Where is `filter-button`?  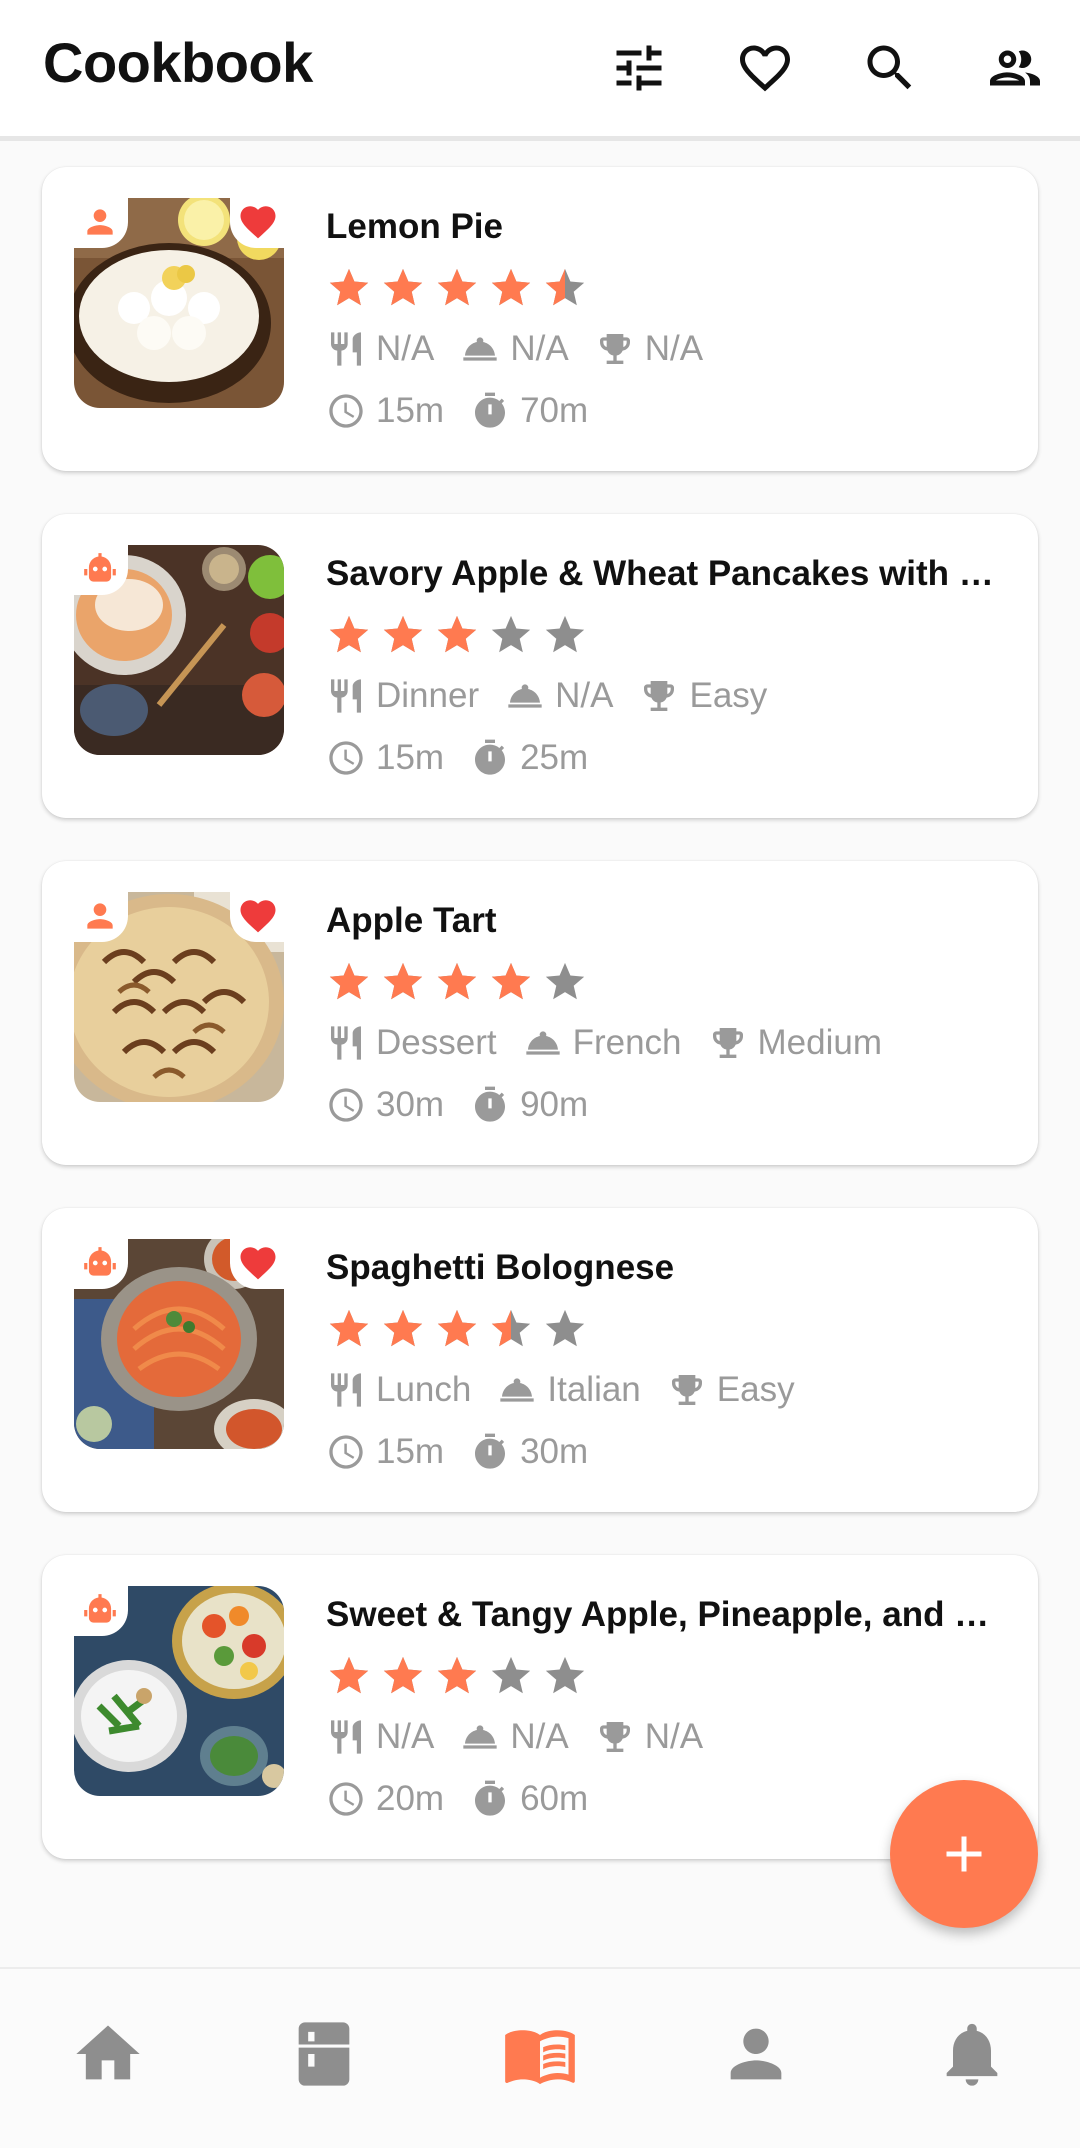
filter-button is located at coordinates (639, 68).